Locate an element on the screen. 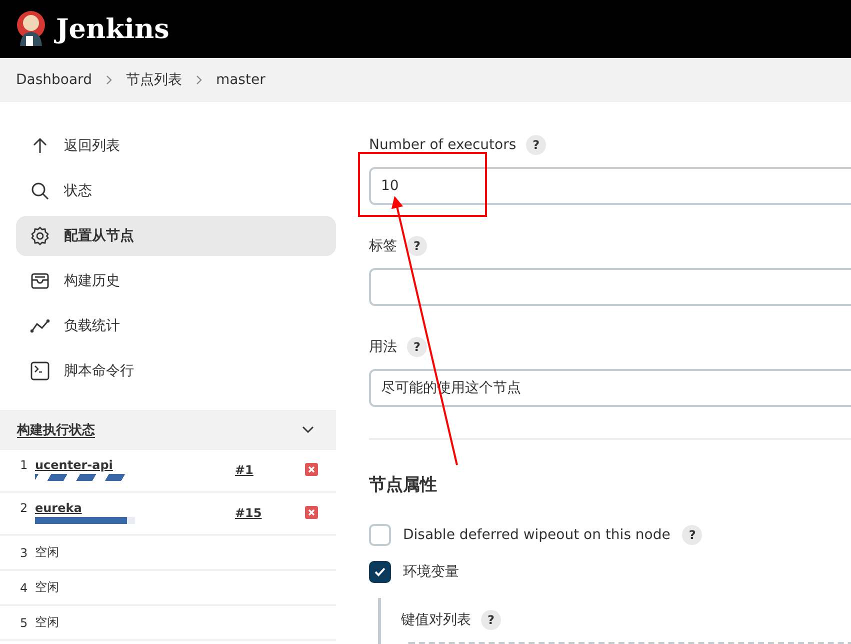 The width and height of the screenshot is (851, 644). checkbox-label: 环境变量 is located at coordinates (431, 572).